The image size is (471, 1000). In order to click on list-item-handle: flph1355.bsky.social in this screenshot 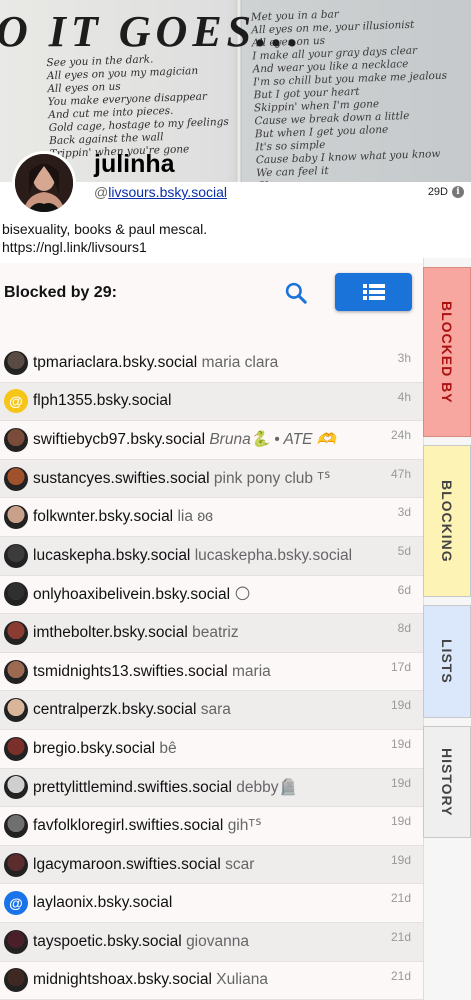, I will do `click(102, 401)`.